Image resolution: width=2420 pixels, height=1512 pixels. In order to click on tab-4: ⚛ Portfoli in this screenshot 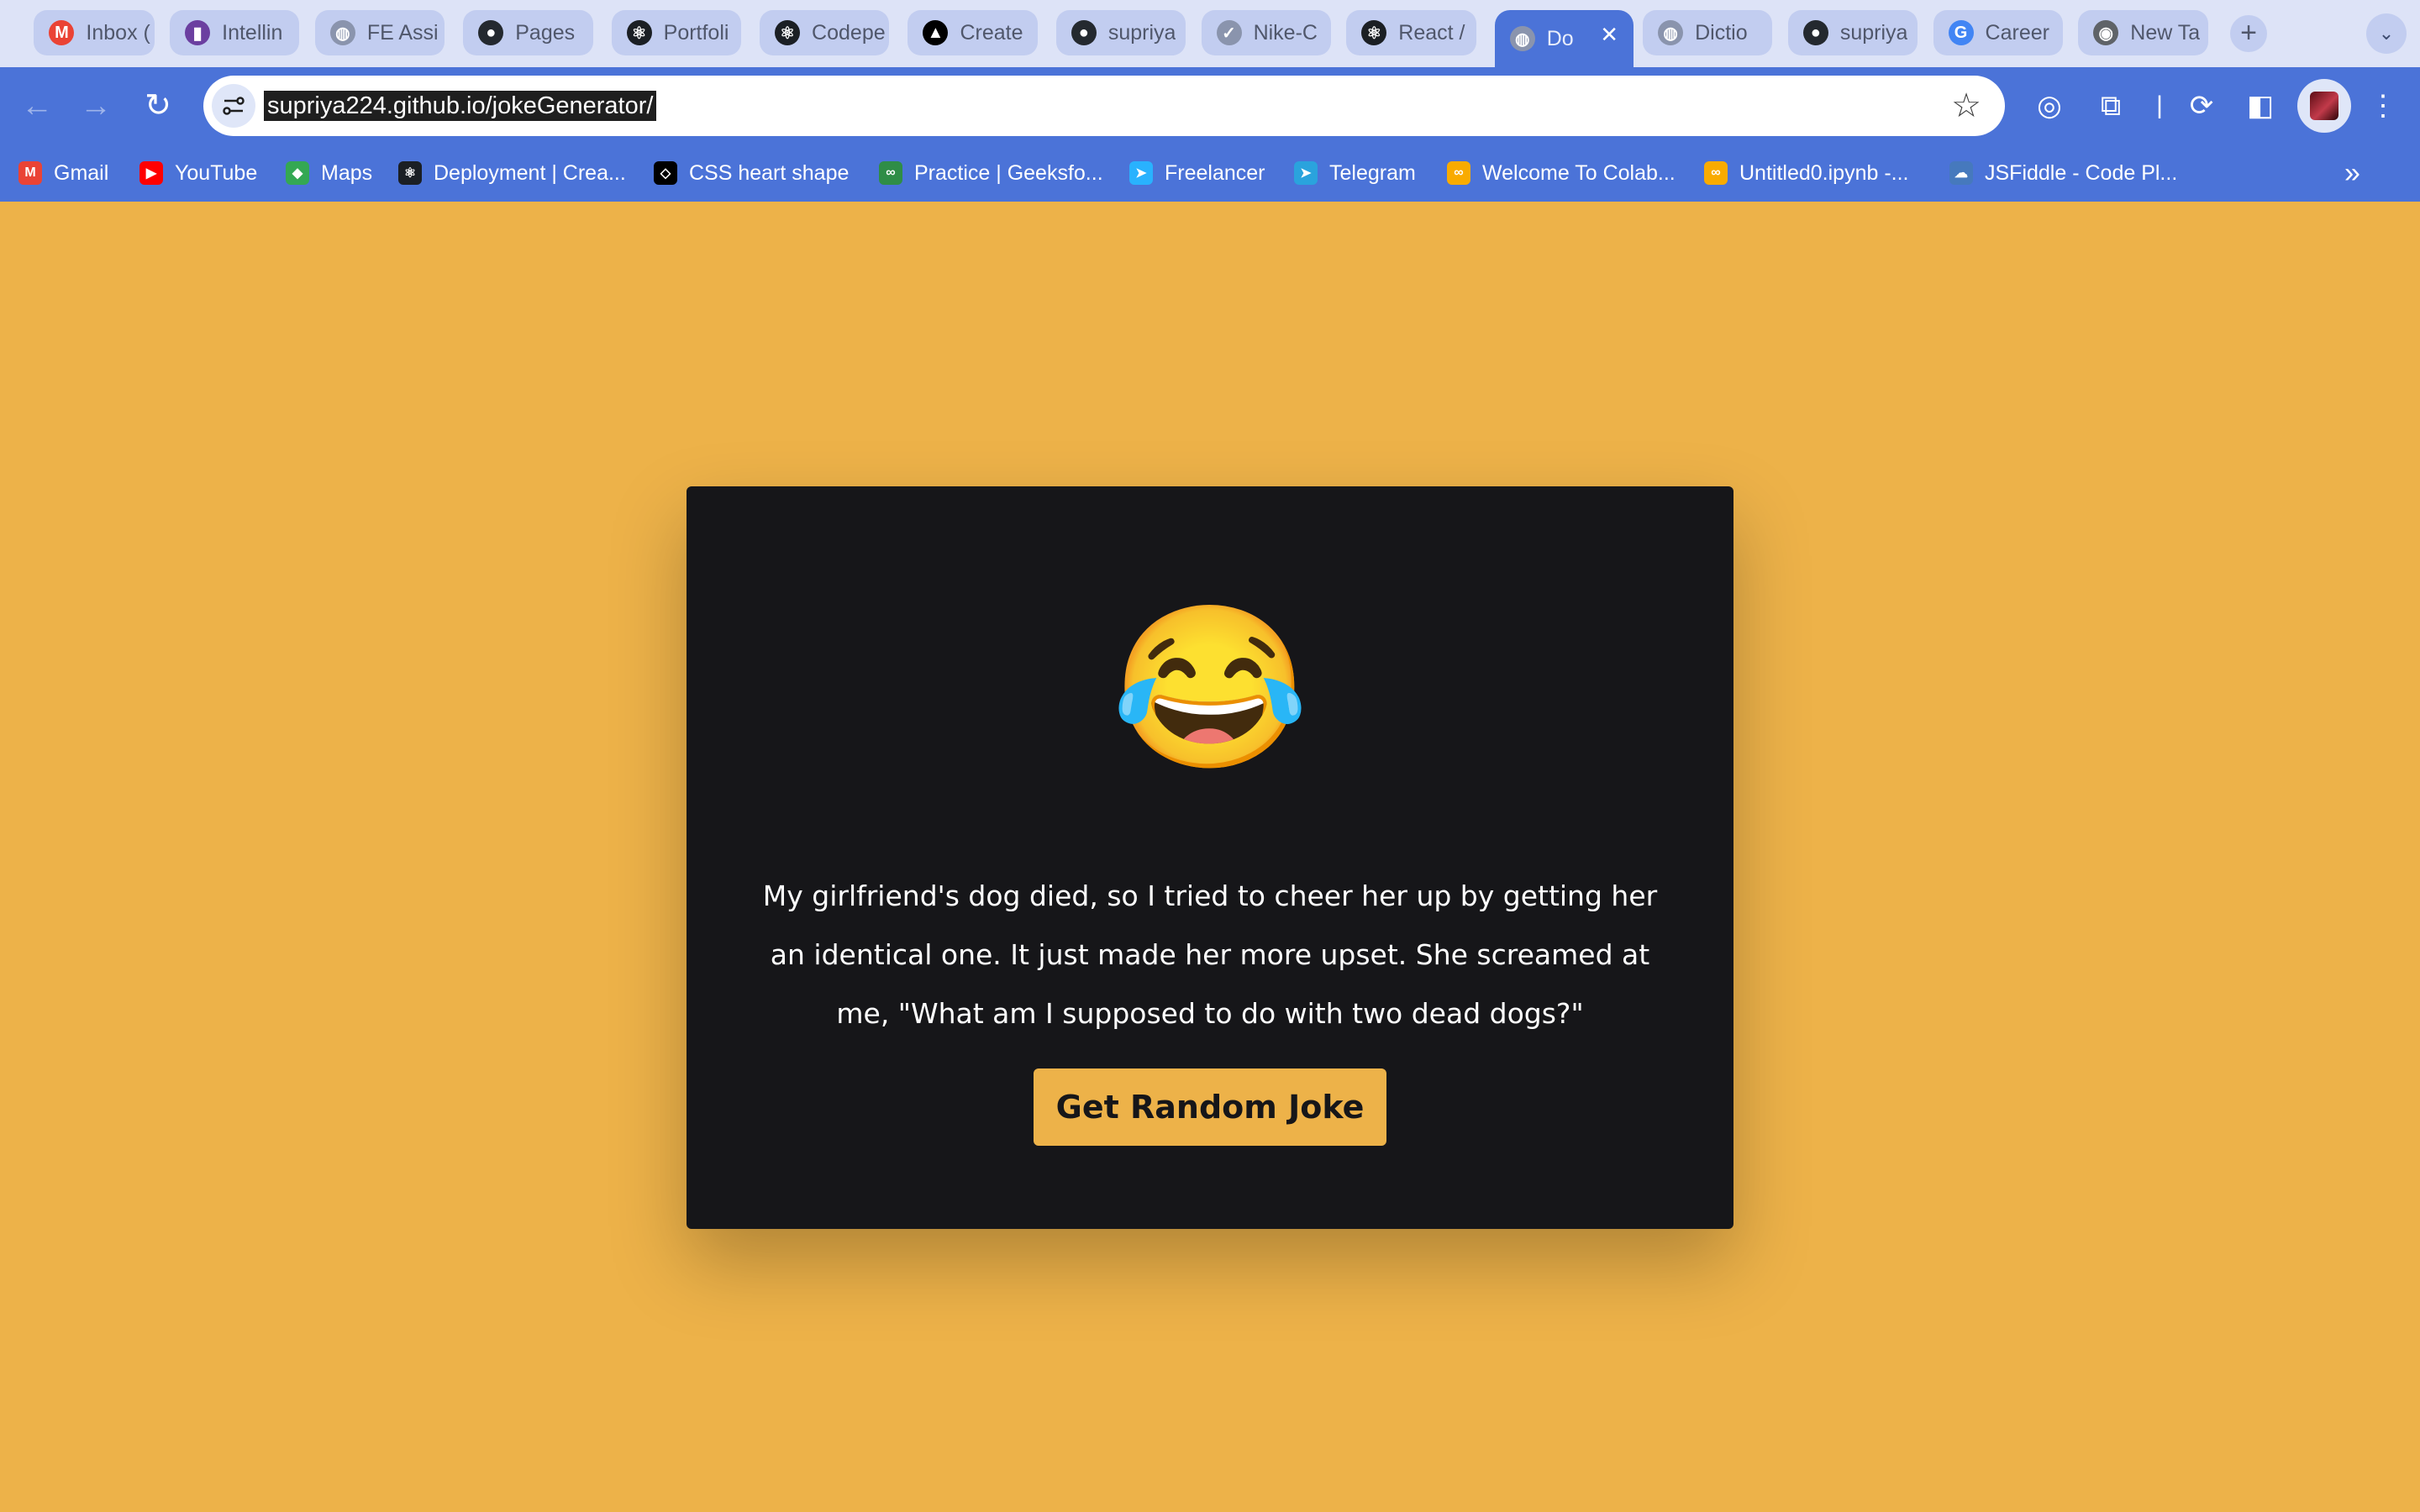, I will do `click(676, 32)`.